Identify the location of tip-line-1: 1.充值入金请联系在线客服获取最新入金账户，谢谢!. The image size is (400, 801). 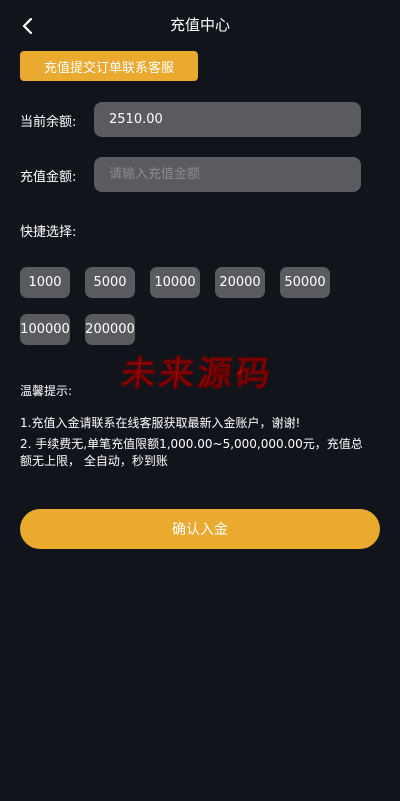
(160, 423).